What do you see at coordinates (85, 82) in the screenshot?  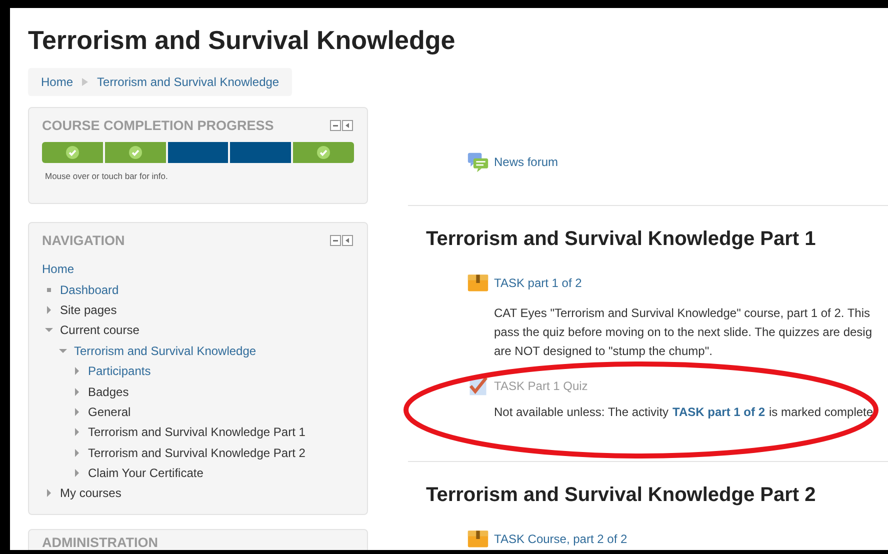 I see `separator-icon` at bounding box center [85, 82].